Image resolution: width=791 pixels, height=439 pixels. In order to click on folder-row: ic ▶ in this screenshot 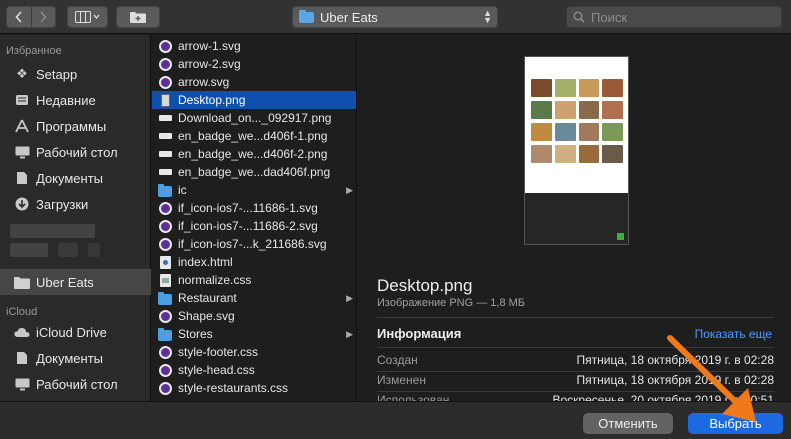, I will do `click(254, 190)`.